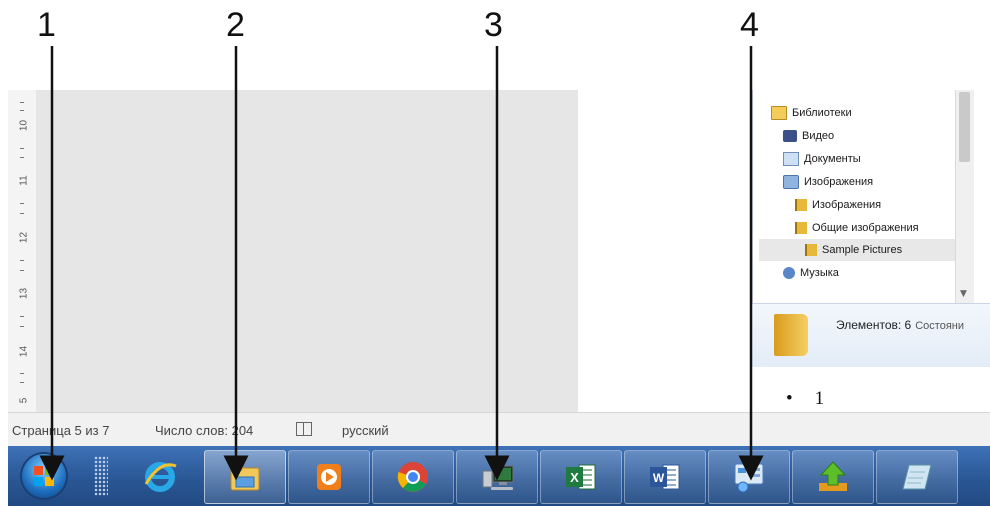 The image size is (990, 506). I want to click on notepad-icon, so click(917, 477).